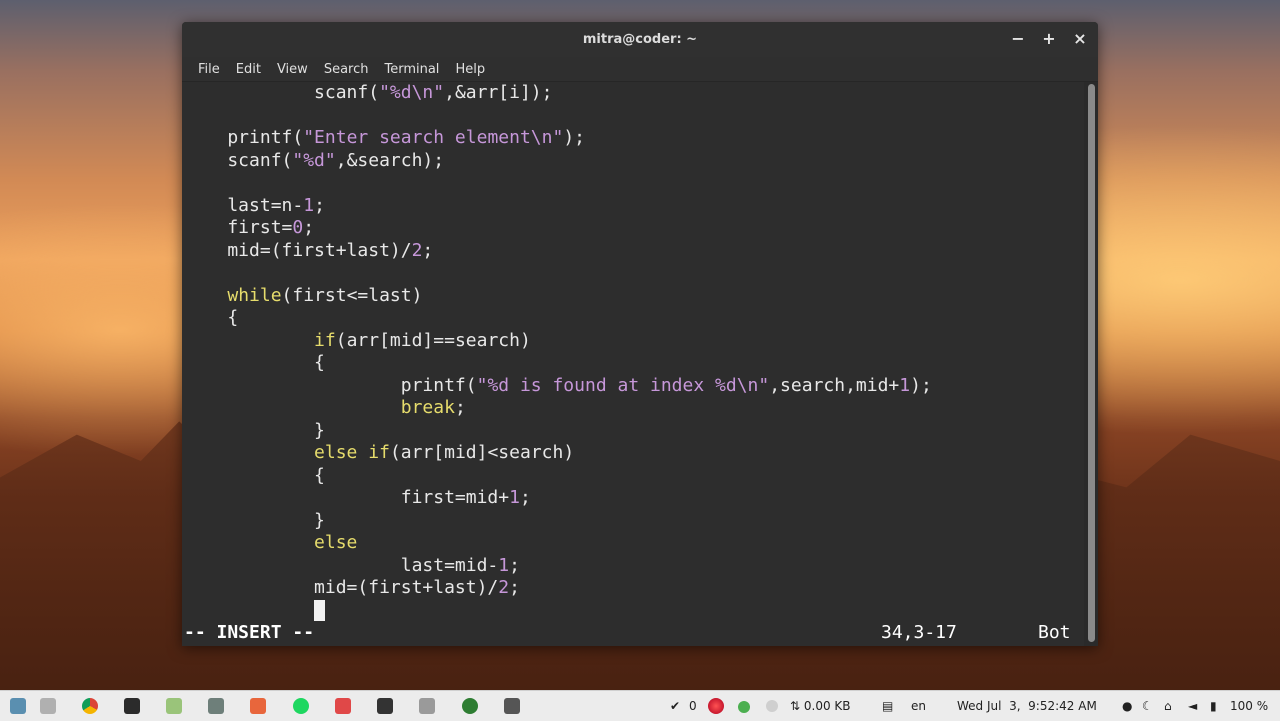 The height and width of the screenshot is (721, 1280). Describe the element at coordinates (482, 452) in the screenshot. I see `code-text: (arr[mid]<search)` at that location.